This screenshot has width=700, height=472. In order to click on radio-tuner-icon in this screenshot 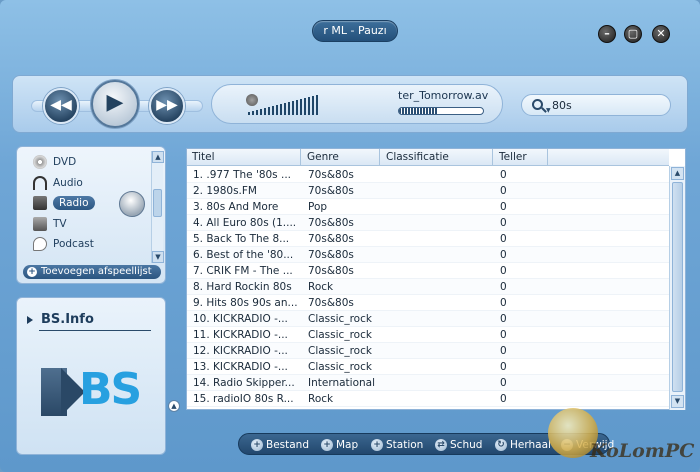, I will do `click(132, 204)`.